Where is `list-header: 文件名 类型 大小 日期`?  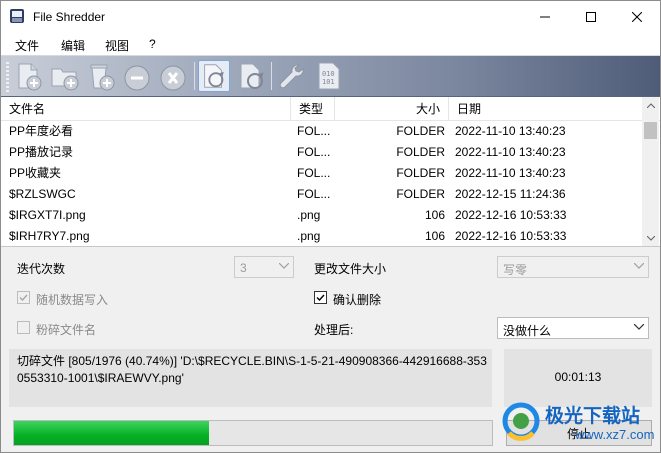
list-header: 文件名 类型 大小 日期 is located at coordinates (330, 109).